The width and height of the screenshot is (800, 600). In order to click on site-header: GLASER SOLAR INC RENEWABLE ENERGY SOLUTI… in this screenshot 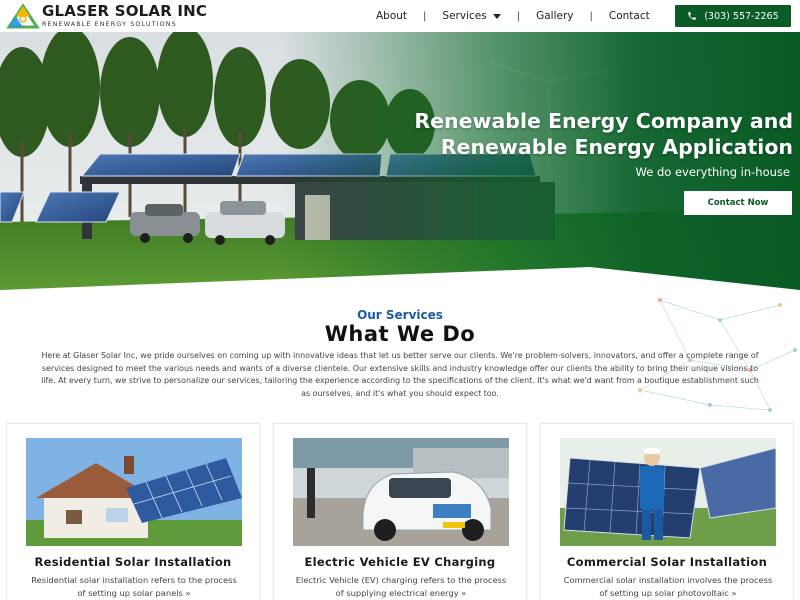, I will do `click(400, 16)`.